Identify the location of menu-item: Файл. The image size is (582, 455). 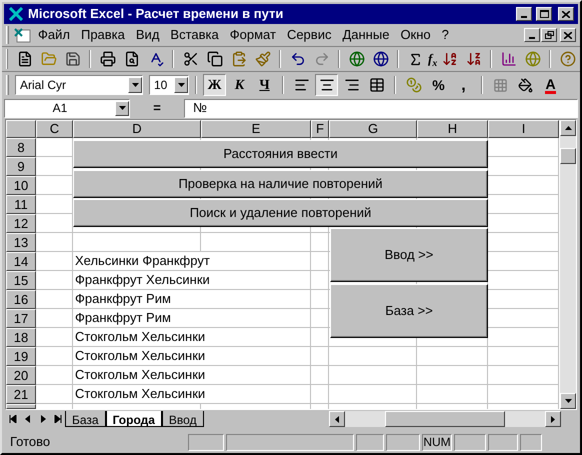
(54, 35).